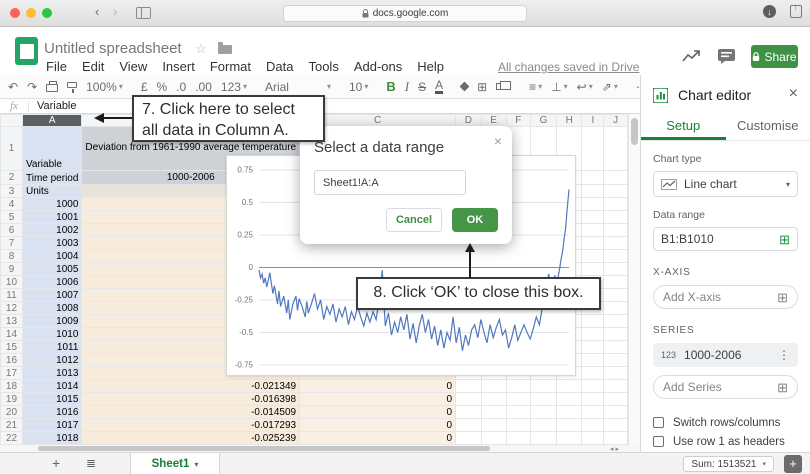  What do you see at coordinates (93, 66) in the screenshot?
I see `menu-edit: Edit` at bounding box center [93, 66].